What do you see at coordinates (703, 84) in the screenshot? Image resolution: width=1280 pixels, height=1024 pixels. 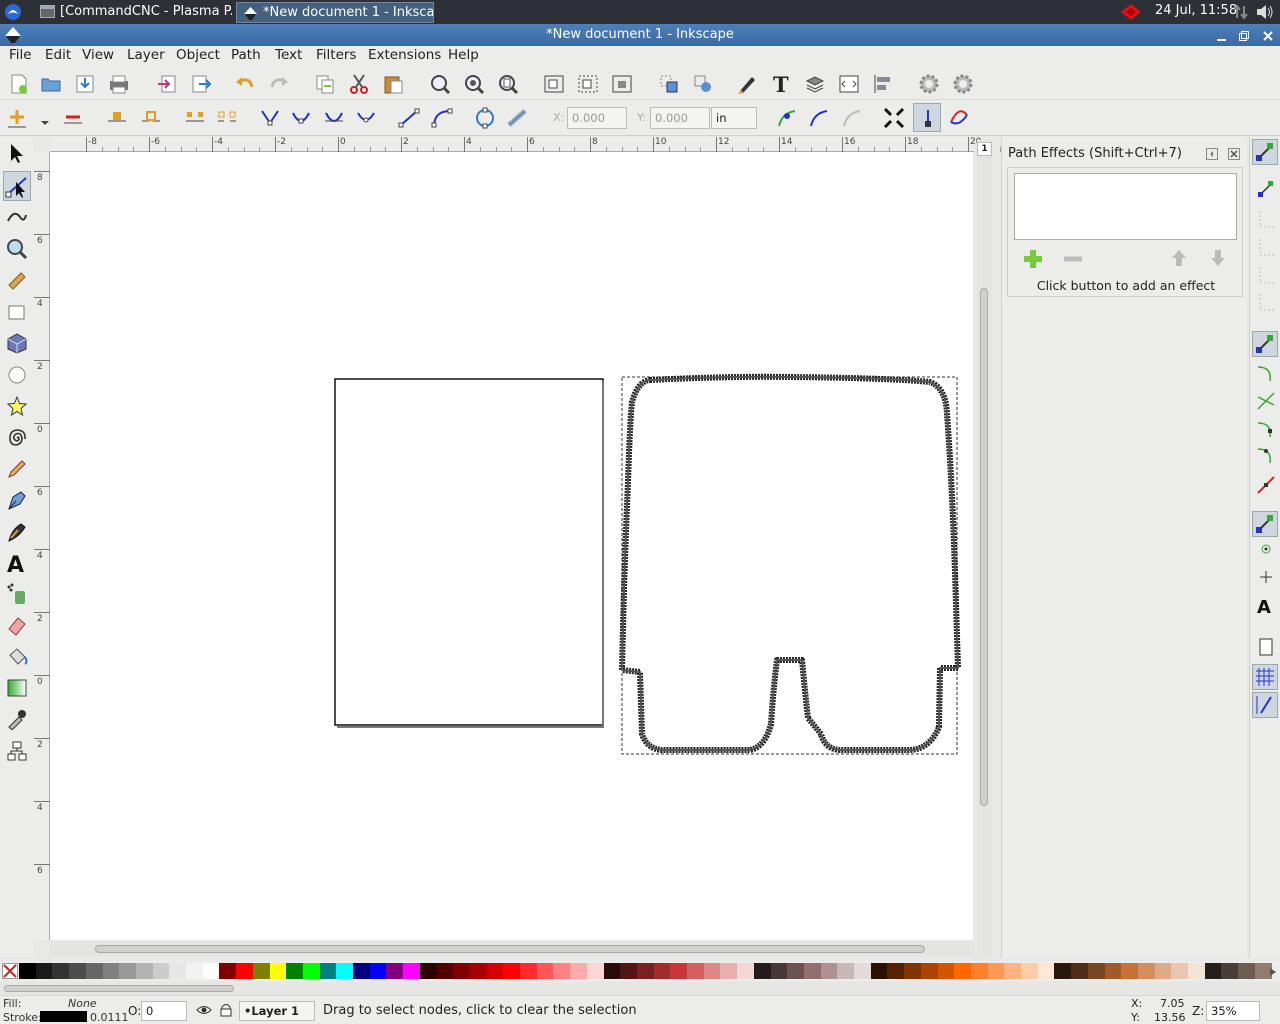 I see `unlink-clone-icon` at bounding box center [703, 84].